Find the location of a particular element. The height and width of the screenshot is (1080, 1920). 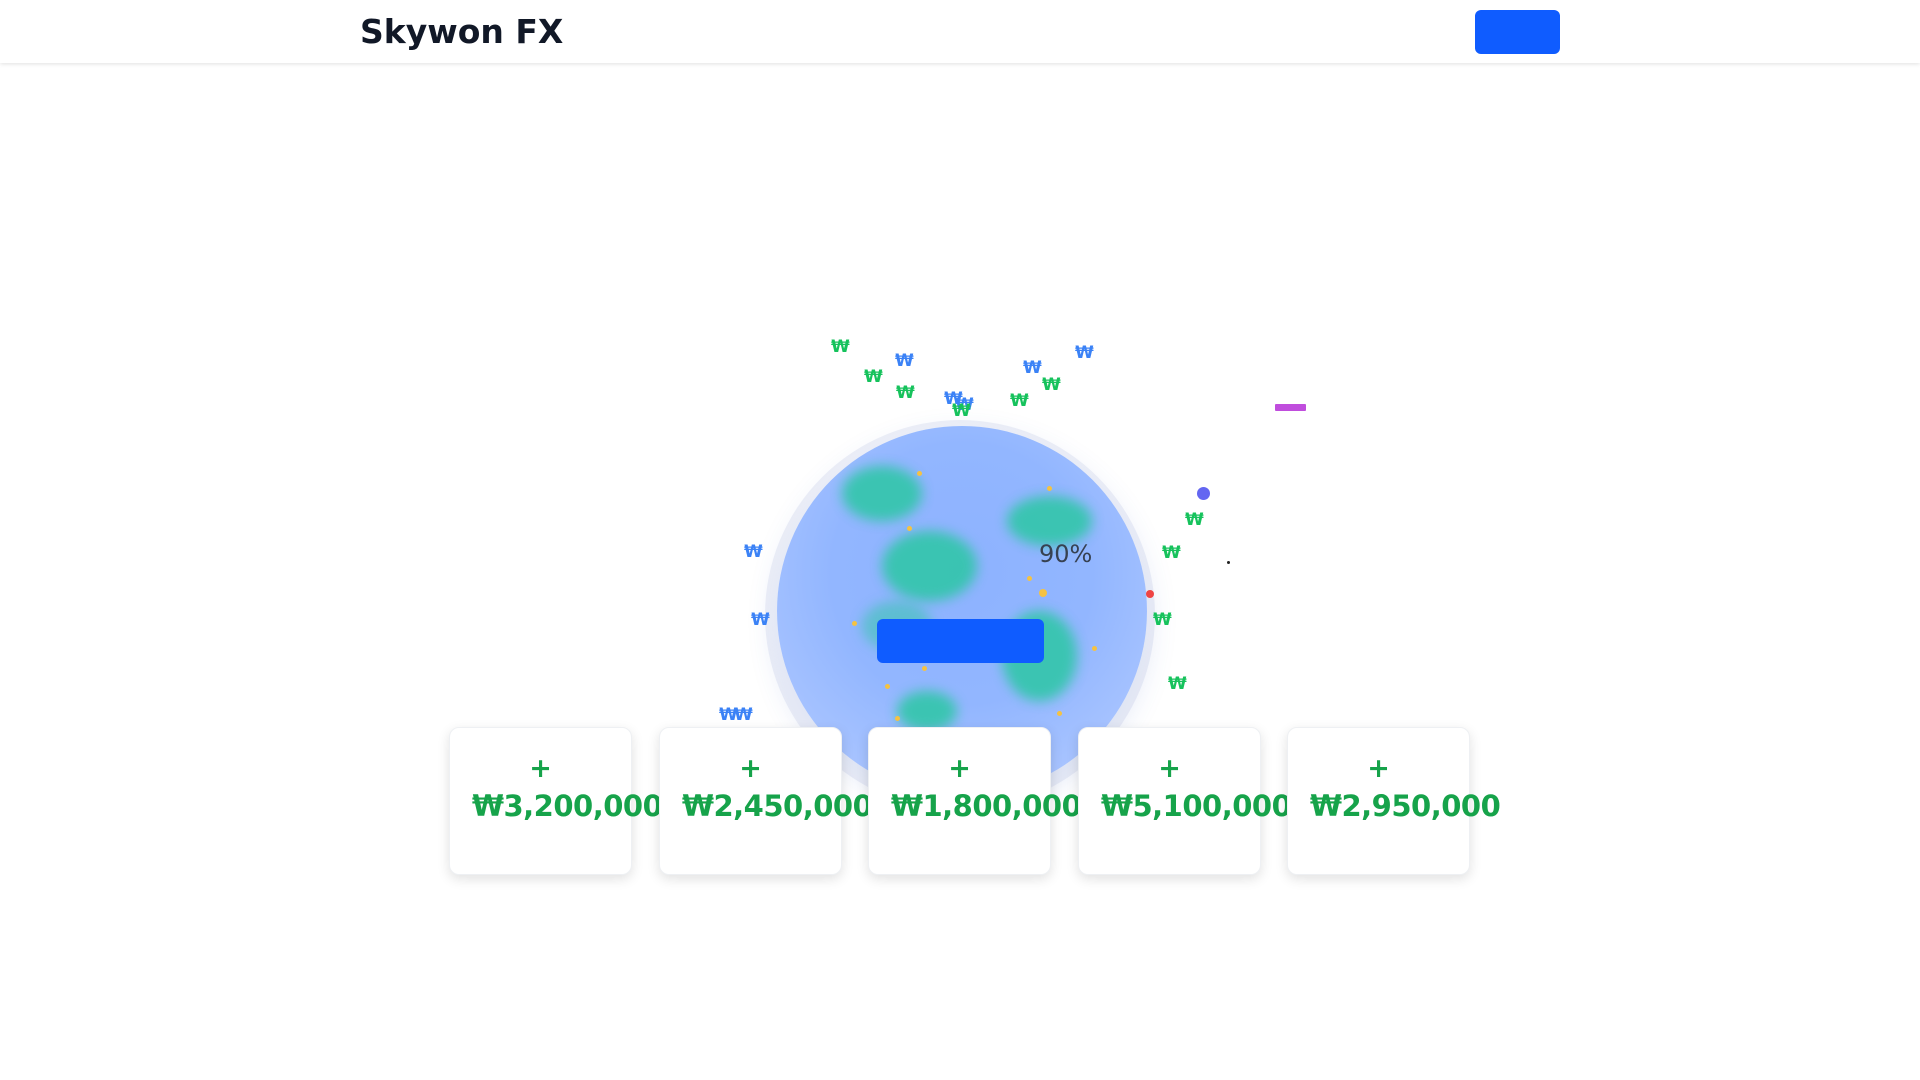

amount-card: + ₩2,450,000 is located at coordinates (766, 801).